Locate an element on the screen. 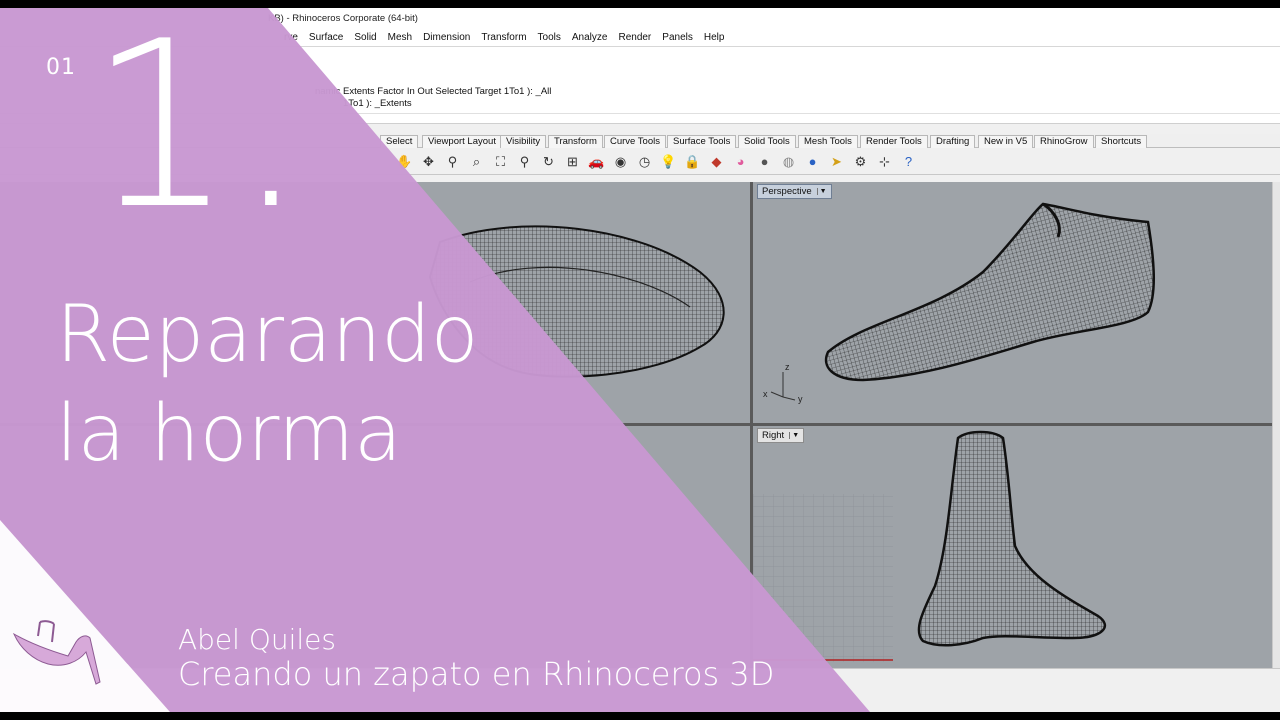 Image resolution: width=1280 pixels, height=720 pixels. toolbar-tab: Drafting is located at coordinates (953, 141).